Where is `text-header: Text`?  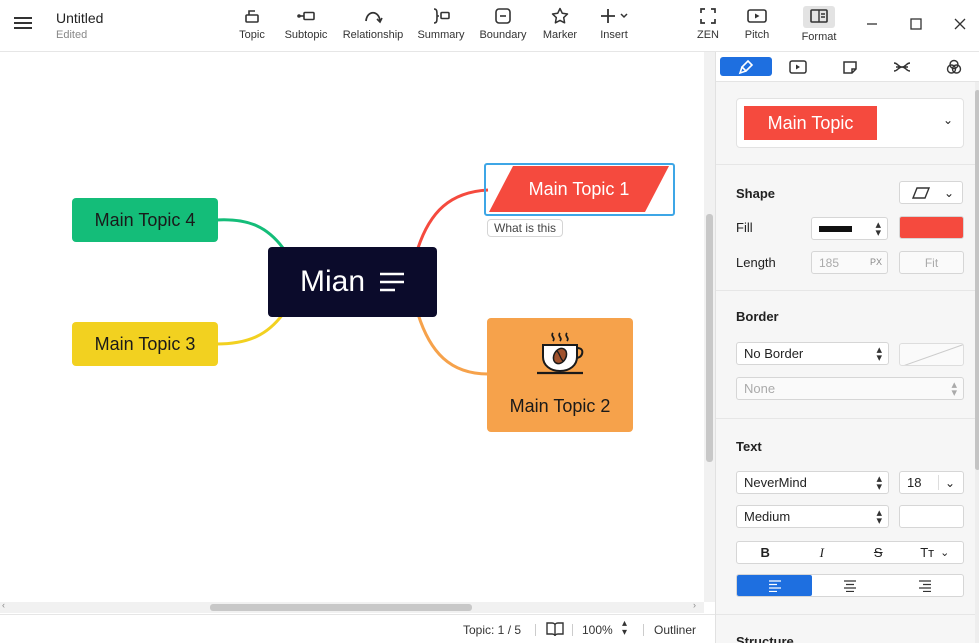 text-header: Text is located at coordinates (749, 446).